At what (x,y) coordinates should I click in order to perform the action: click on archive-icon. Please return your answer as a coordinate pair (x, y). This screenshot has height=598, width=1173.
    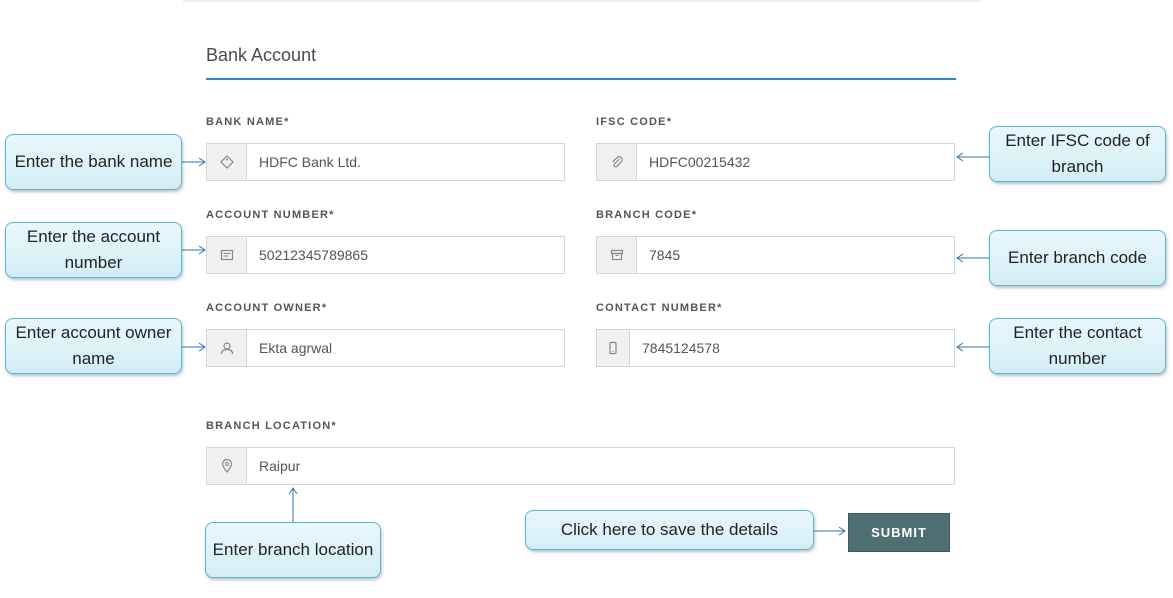
    Looking at the image, I should click on (617, 255).